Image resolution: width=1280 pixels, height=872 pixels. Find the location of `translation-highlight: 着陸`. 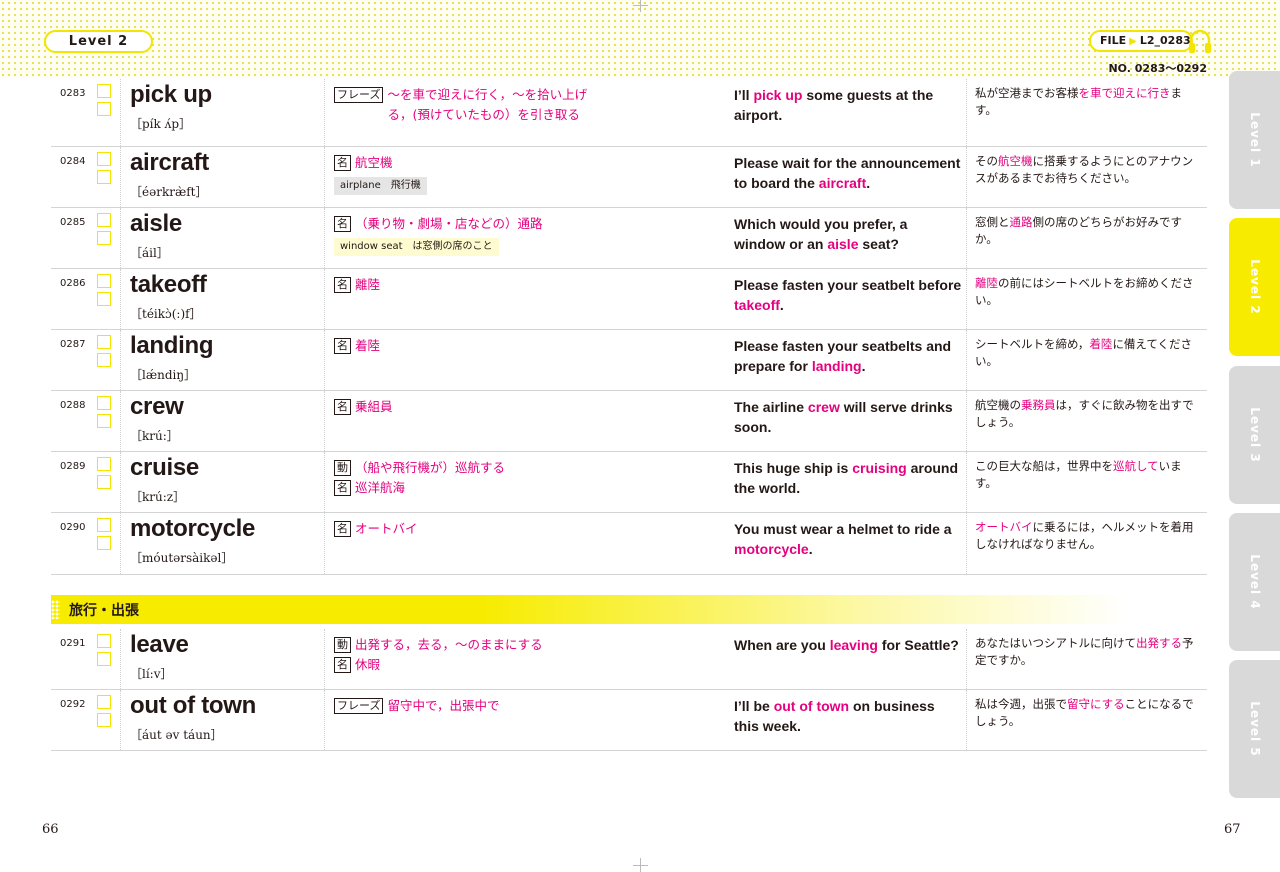

translation-highlight: 着陸 is located at coordinates (1101, 344).